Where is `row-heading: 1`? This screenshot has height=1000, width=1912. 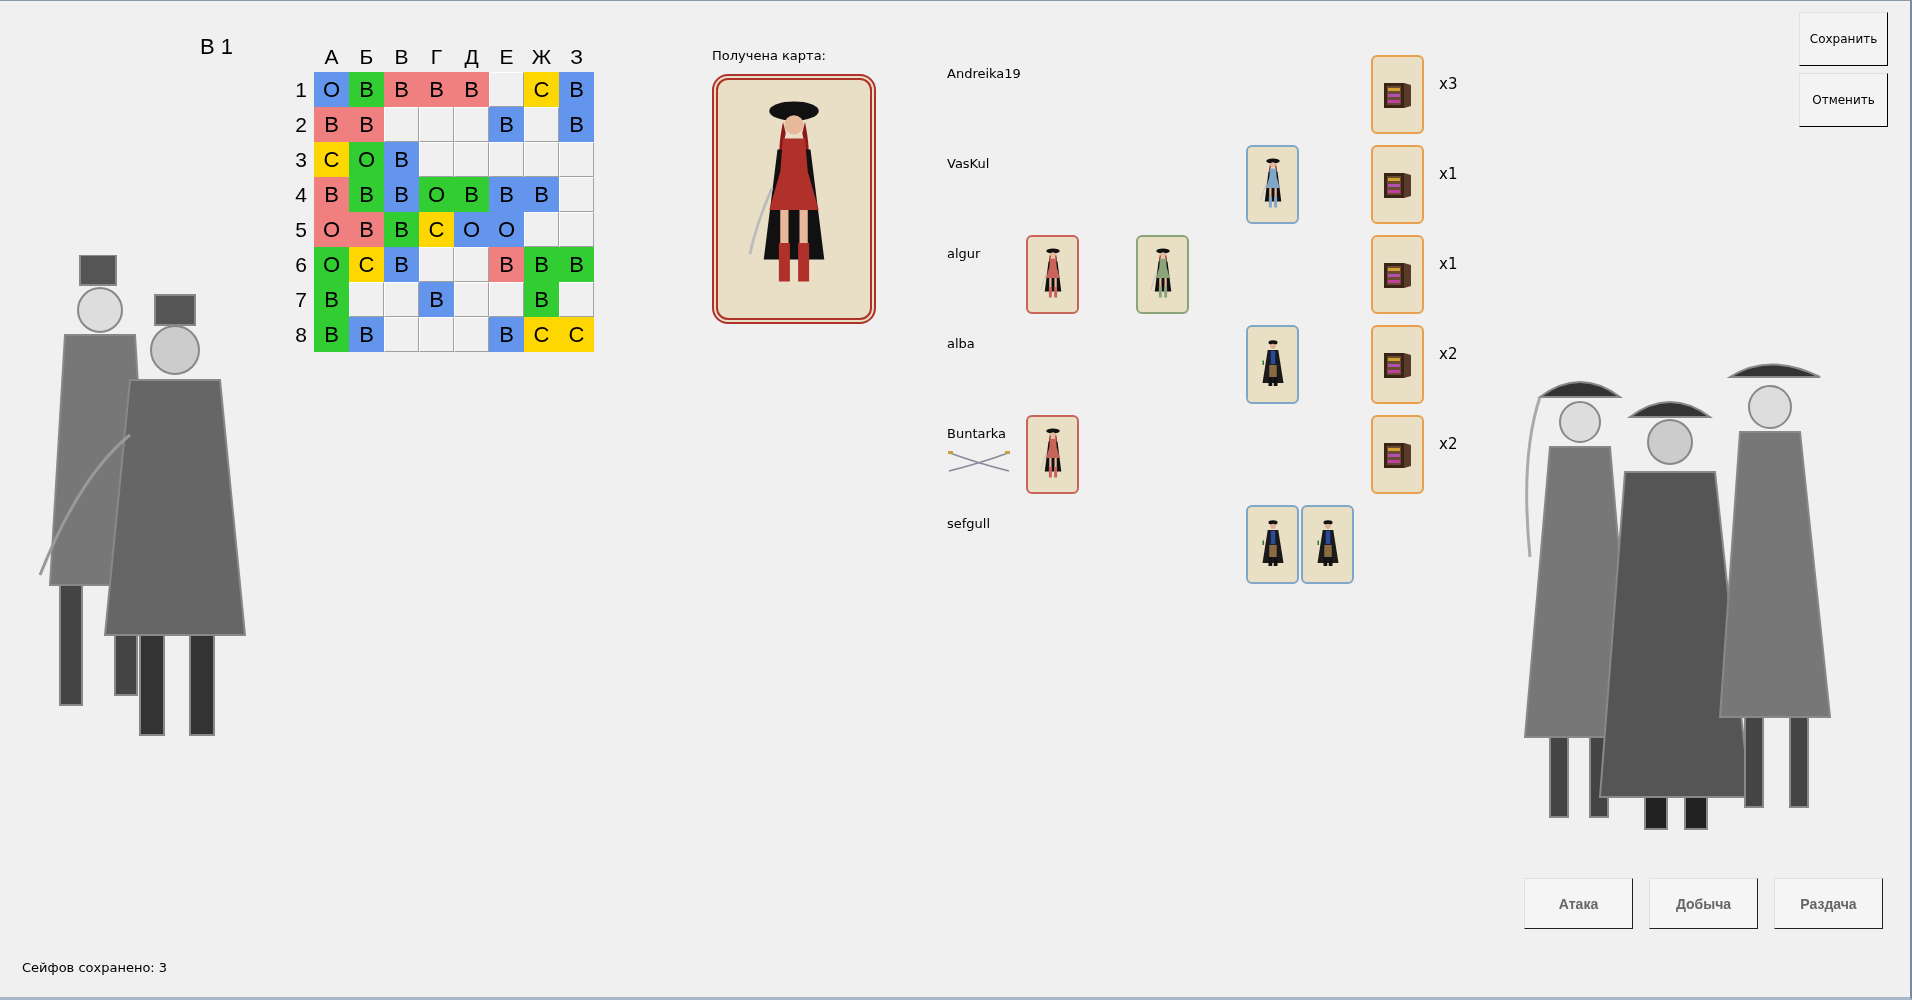
row-heading: 1 is located at coordinates (301, 90).